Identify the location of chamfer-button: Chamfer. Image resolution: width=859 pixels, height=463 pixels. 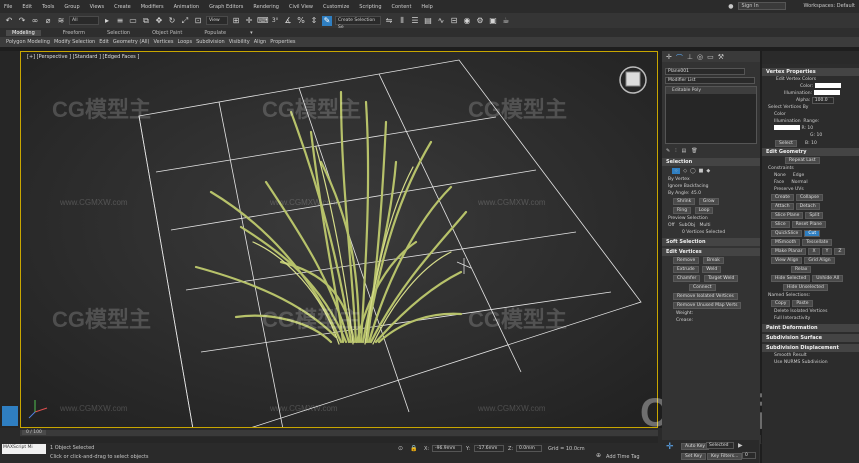
(687, 278).